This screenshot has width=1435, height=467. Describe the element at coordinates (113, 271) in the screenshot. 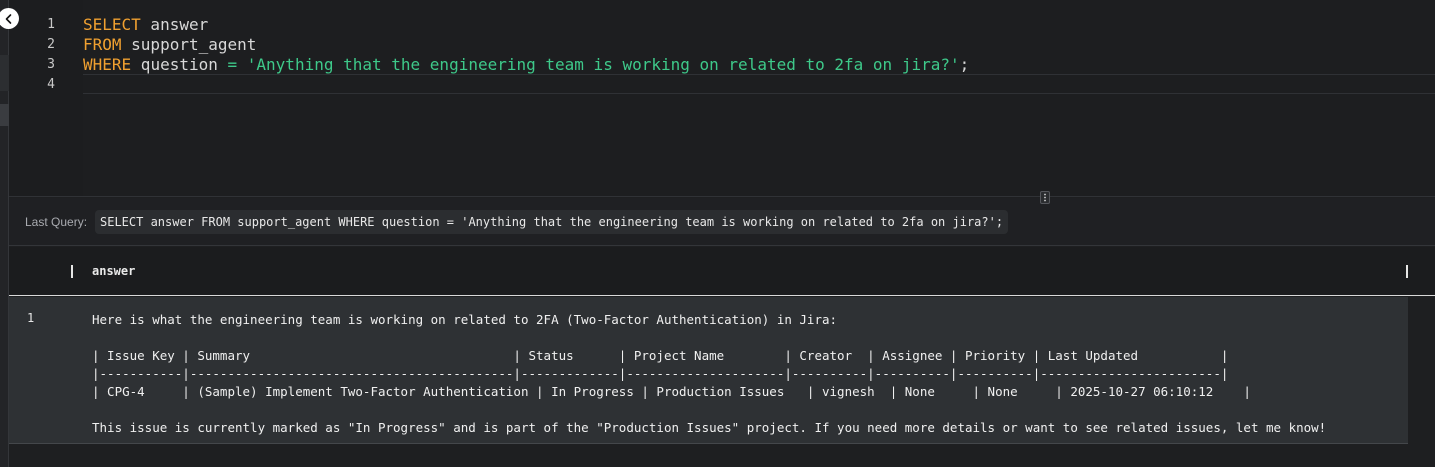

I see `column-header-answer: answer` at that location.